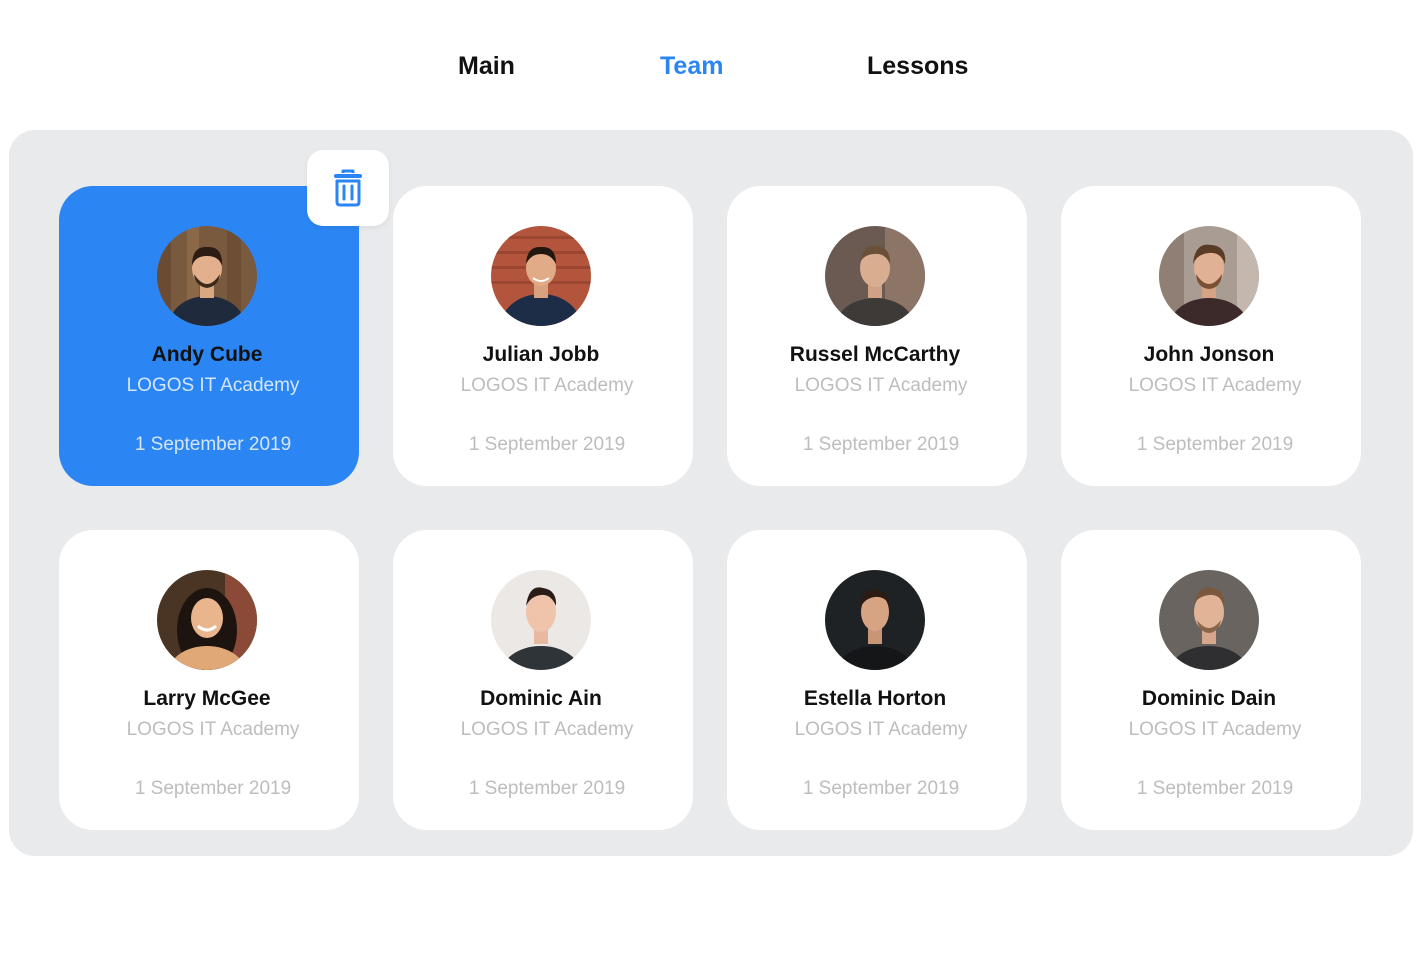 The image size is (1421, 959). Describe the element at coordinates (486, 66) in the screenshot. I see `nav-main: Main` at that location.